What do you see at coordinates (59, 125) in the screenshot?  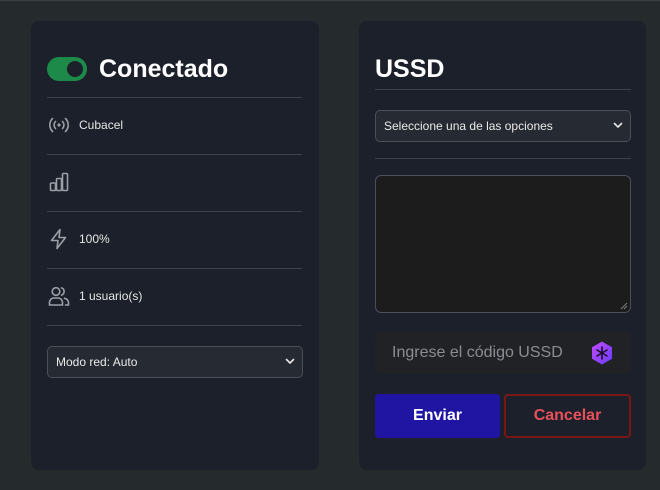 I see `broadcast-antenna-icon` at bounding box center [59, 125].